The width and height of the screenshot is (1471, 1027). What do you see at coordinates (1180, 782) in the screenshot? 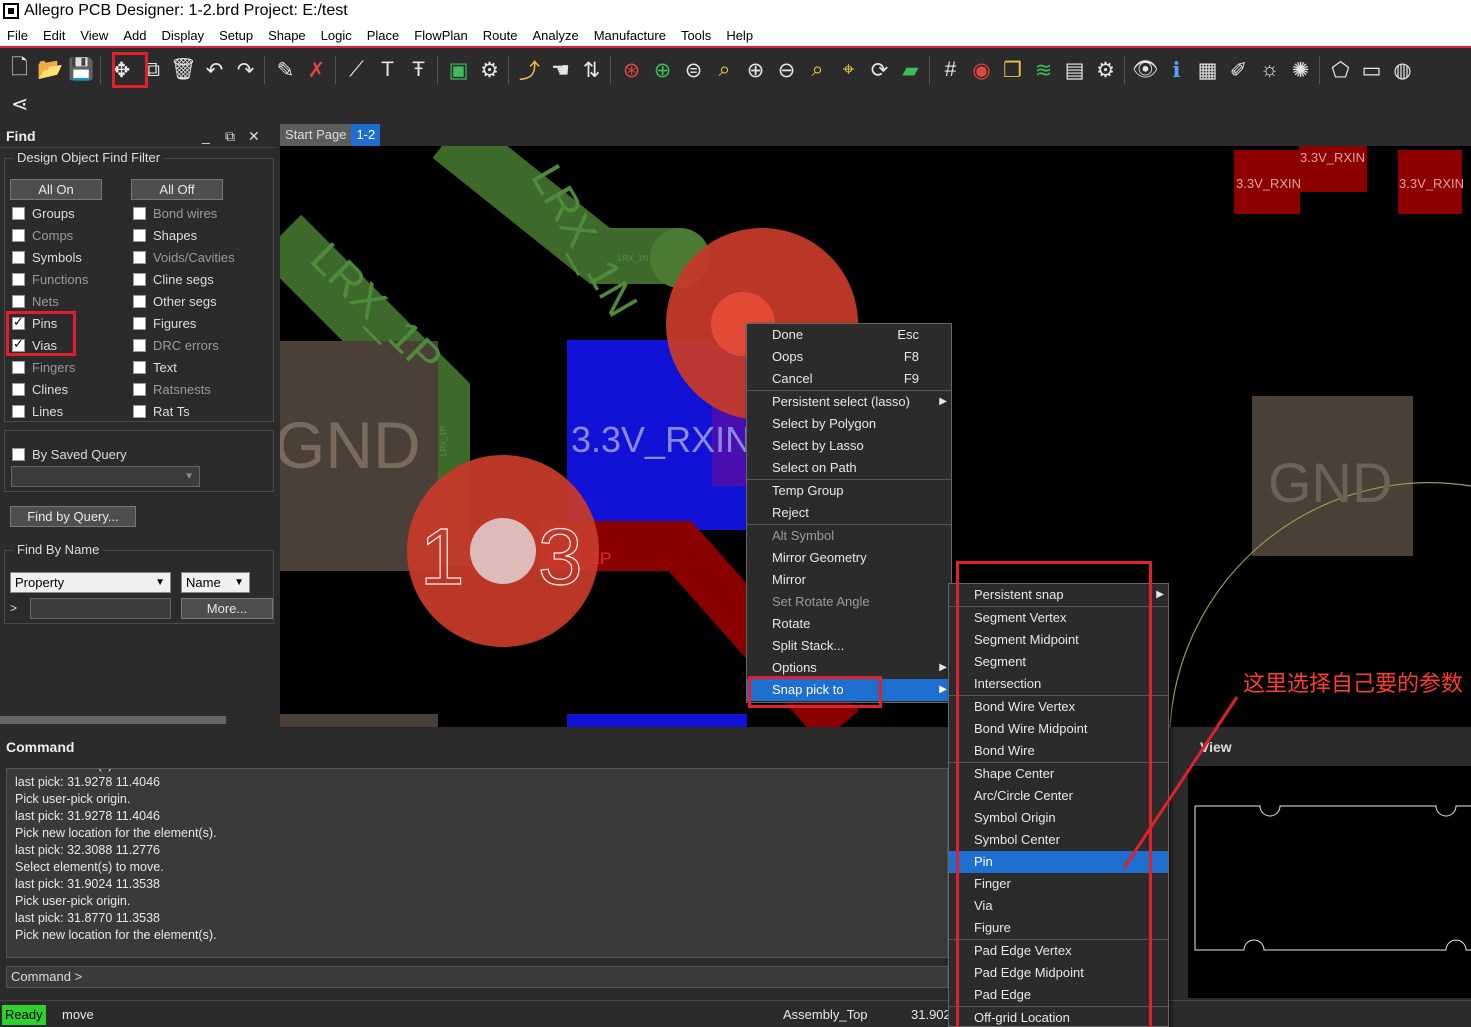
I see `annotation-arrow` at bounding box center [1180, 782].